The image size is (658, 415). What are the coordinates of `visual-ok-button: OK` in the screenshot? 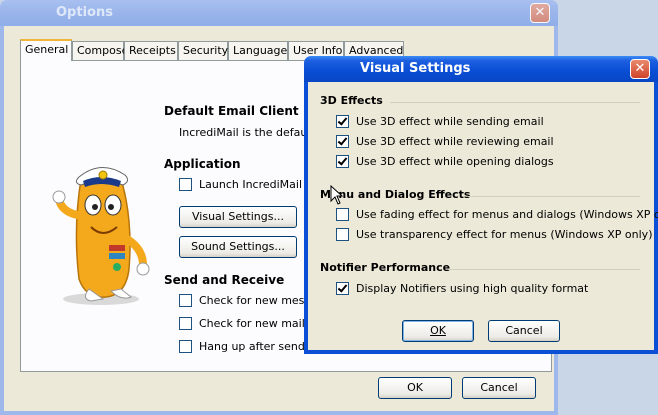 It's located at (438, 331).